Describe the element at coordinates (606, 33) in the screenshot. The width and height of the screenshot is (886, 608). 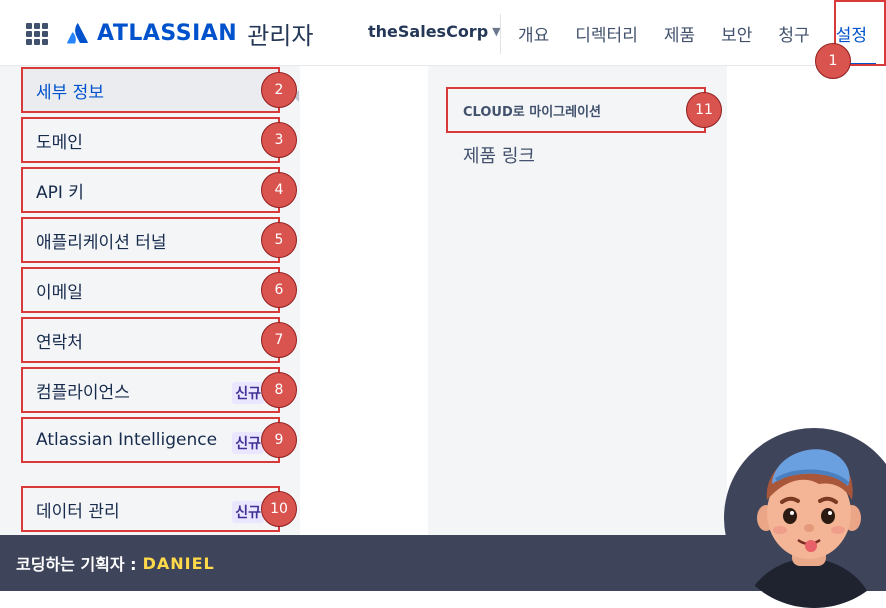
I see `tab-directory: 디렉터리` at that location.